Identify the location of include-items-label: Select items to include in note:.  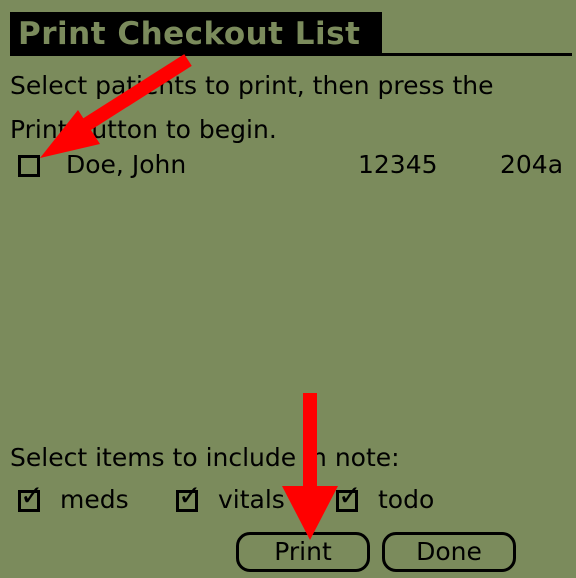
(205, 457).